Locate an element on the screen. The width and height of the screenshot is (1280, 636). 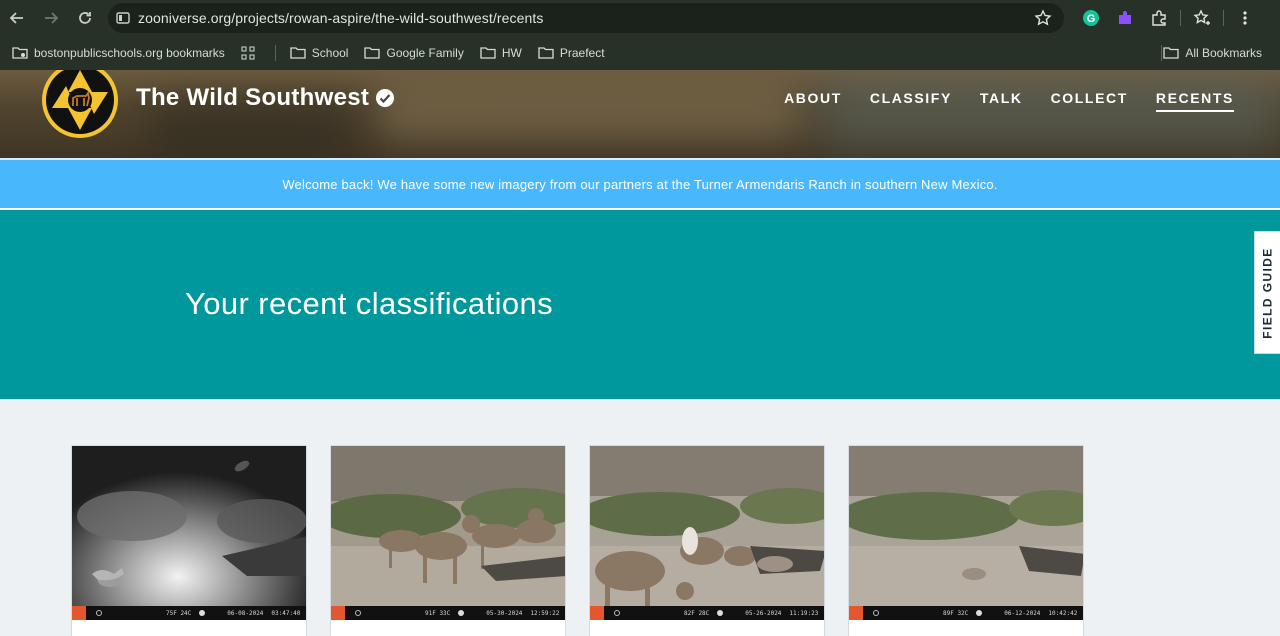
arrow-left-icon is located at coordinates (16, 18).